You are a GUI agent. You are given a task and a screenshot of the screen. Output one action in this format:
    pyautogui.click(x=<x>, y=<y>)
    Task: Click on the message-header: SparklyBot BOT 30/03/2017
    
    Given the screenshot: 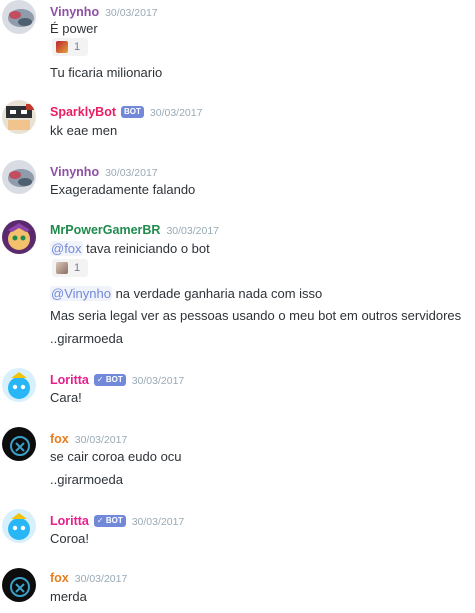 What is the action you would take?
    pyautogui.click(x=126, y=112)
    